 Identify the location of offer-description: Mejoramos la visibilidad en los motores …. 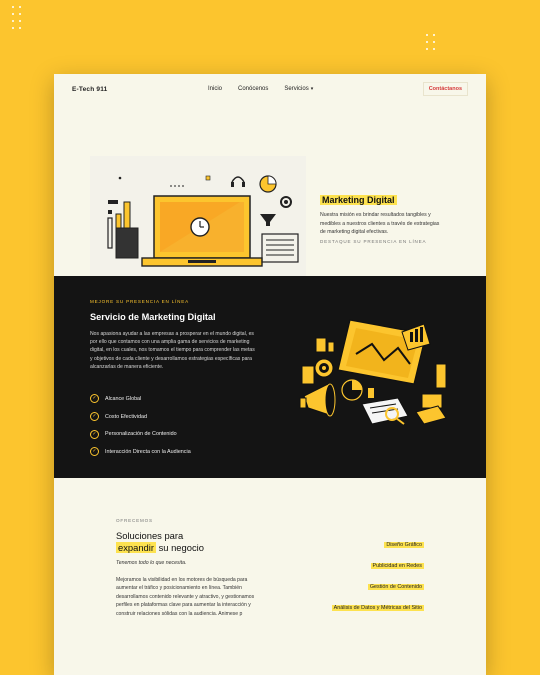
(185, 597).